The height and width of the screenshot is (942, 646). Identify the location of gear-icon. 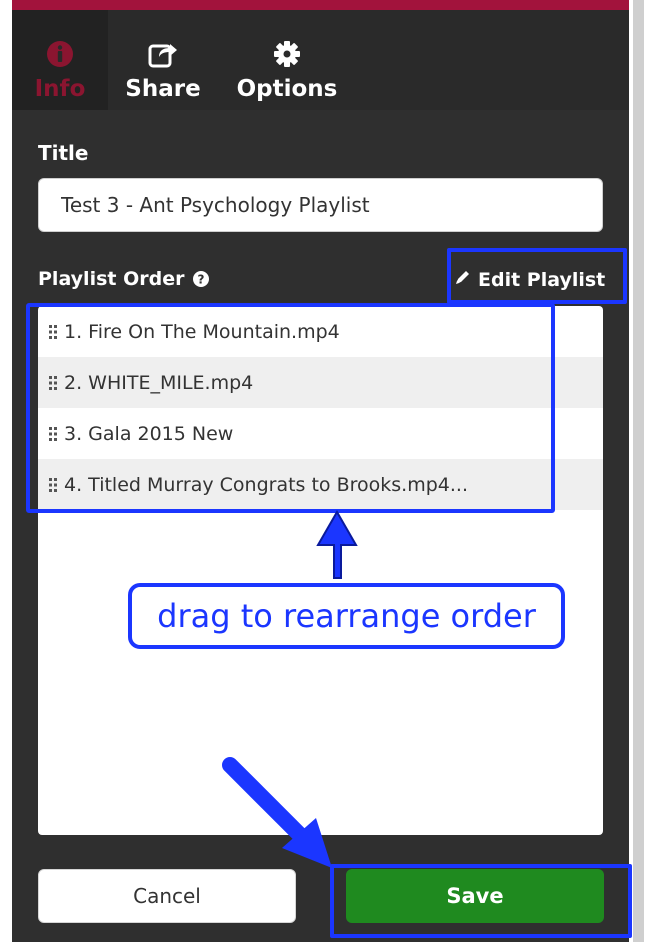
(287, 54).